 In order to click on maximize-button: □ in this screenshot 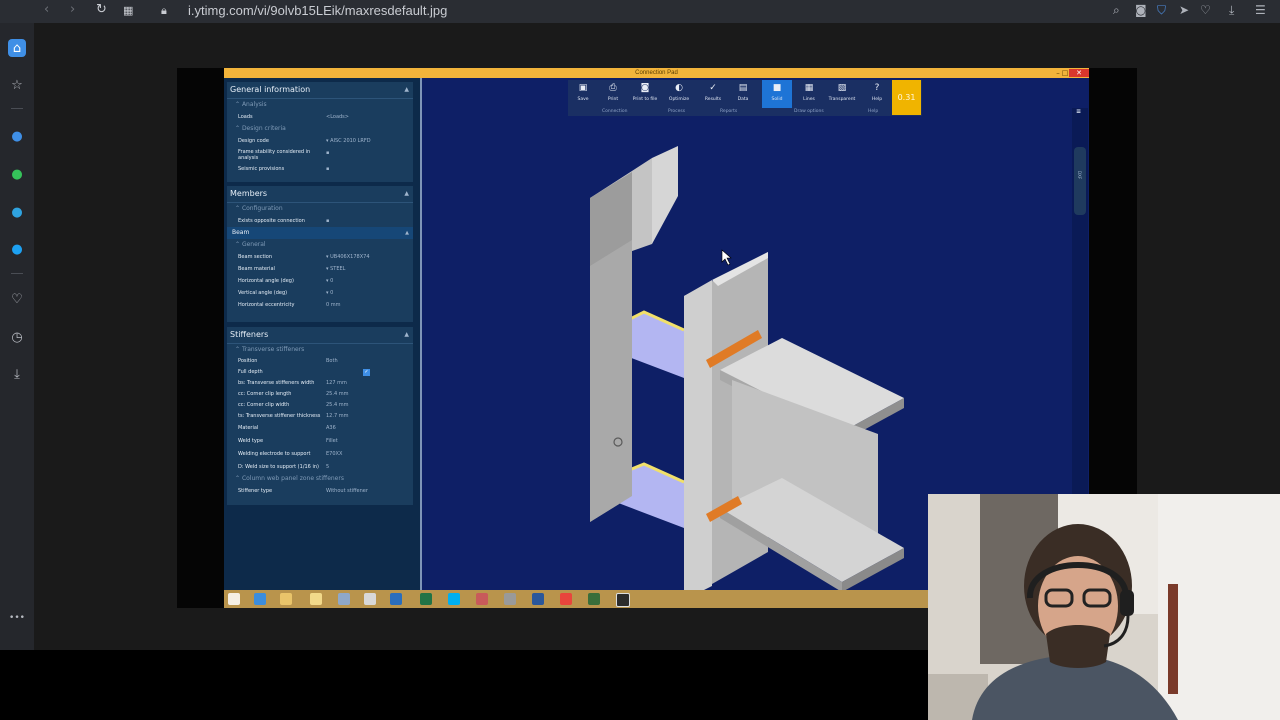, I will do `click(1065, 73)`.